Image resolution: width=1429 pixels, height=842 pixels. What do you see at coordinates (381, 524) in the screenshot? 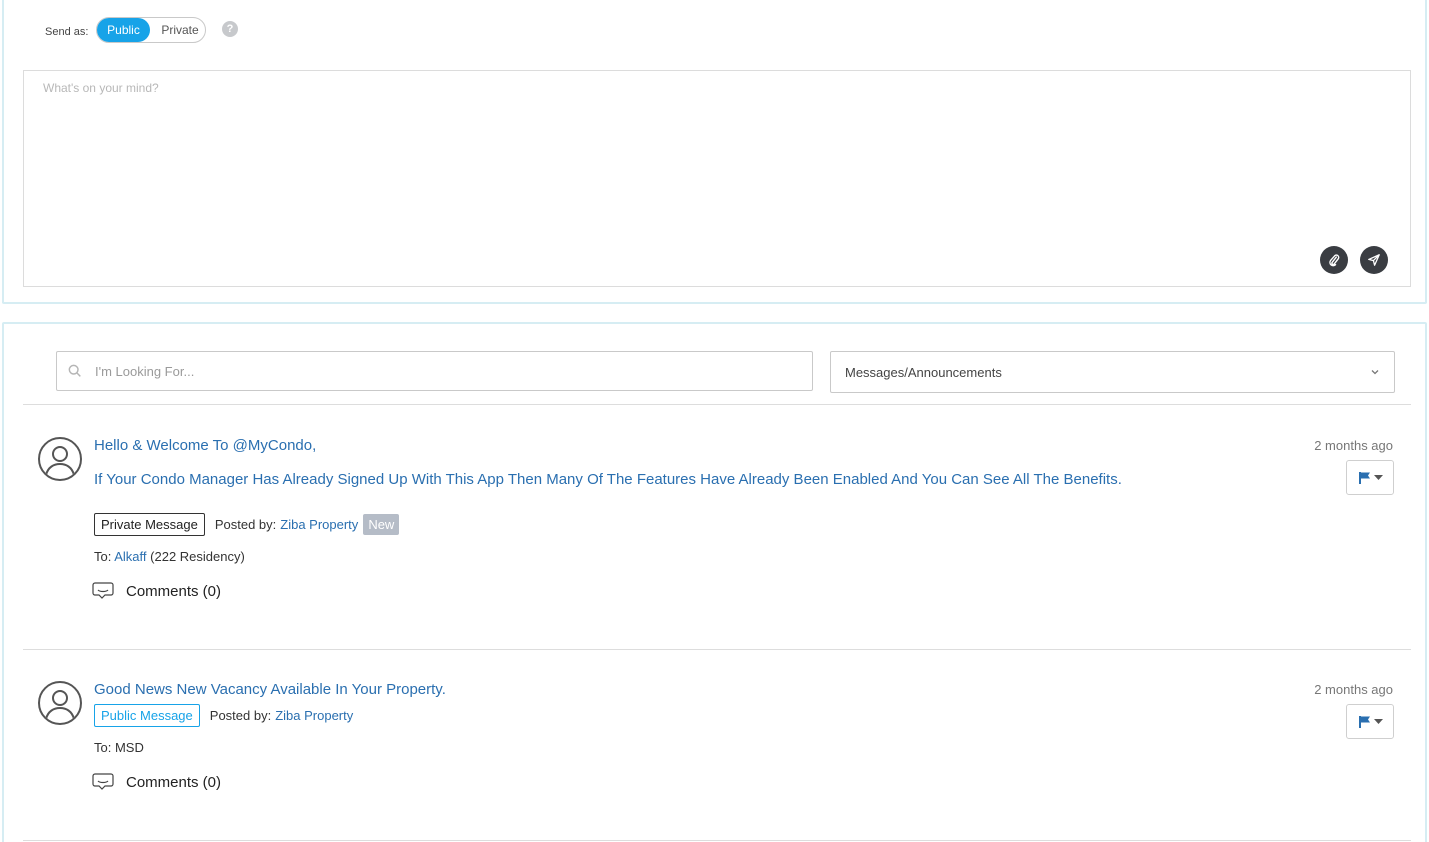
I see `new-badge: New` at bounding box center [381, 524].